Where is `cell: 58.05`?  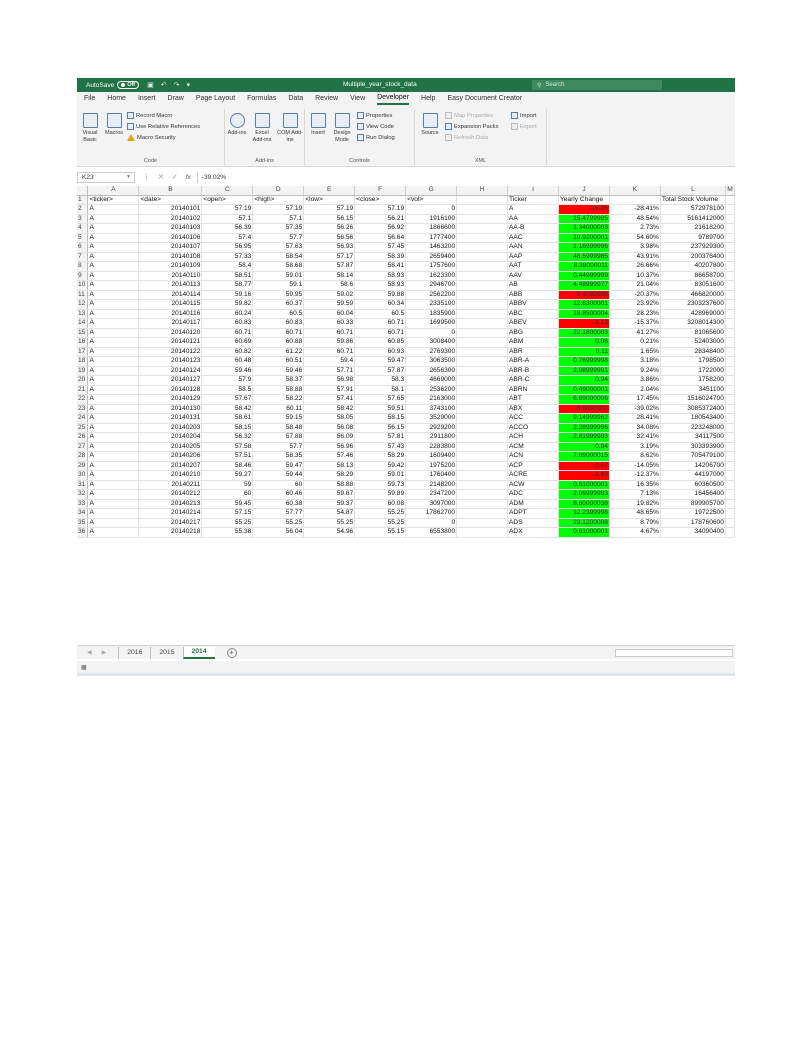 cell: 58.05 is located at coordinates (329, 418).